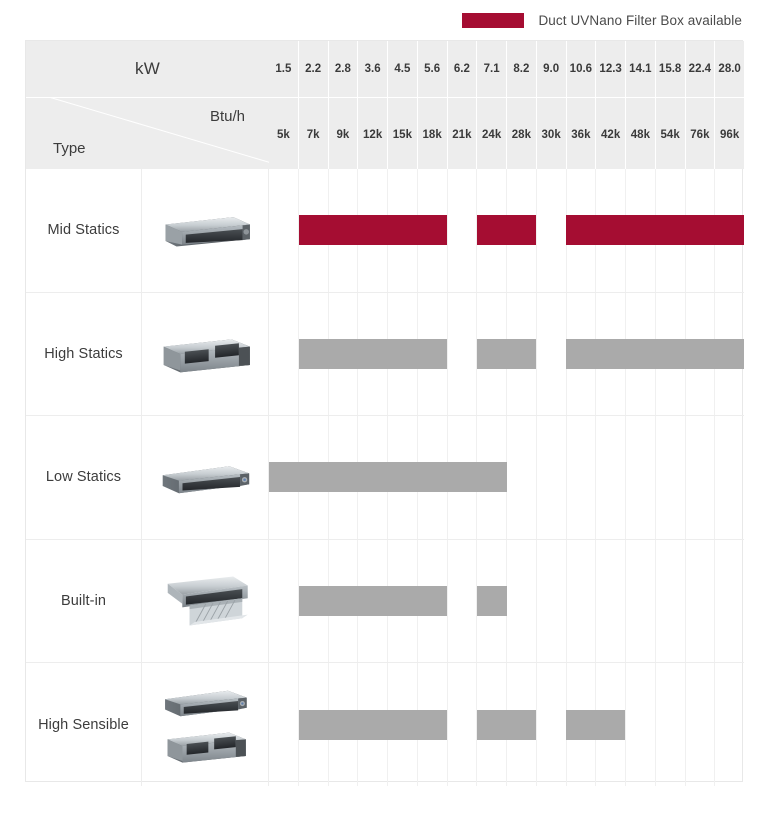 The image size is (768, 831). Describe the element at coordinates (312, 69) in the screenshot. I see `header-kw-cell-1: 2.2` at that location.